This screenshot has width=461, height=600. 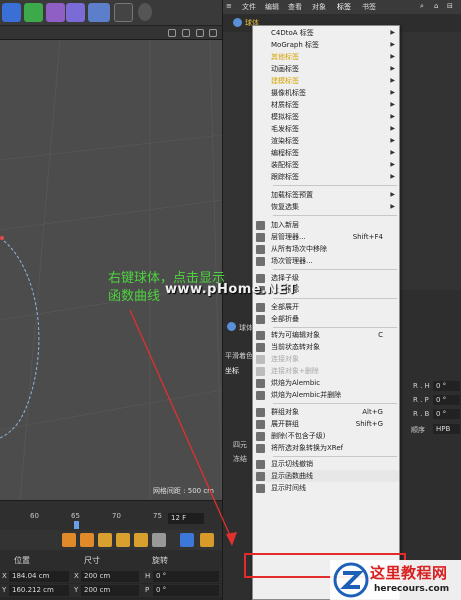 I want to click on menu-item: 编程标签 ▶, so click(x=326, y=153).